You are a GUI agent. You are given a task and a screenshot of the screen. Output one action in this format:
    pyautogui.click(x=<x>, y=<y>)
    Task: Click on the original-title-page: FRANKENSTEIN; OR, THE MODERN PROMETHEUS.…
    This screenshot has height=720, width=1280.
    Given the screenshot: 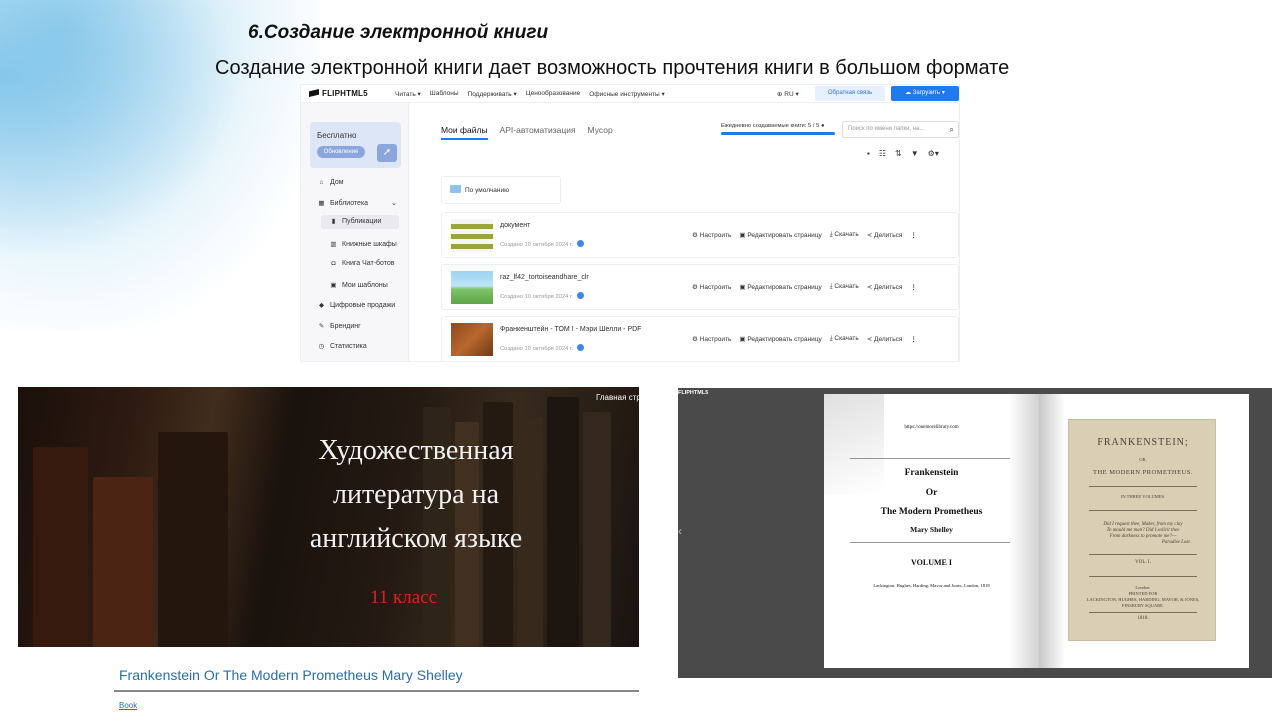 What is the action you would take?
    pyautogui.click(x=1142, y=530)
    